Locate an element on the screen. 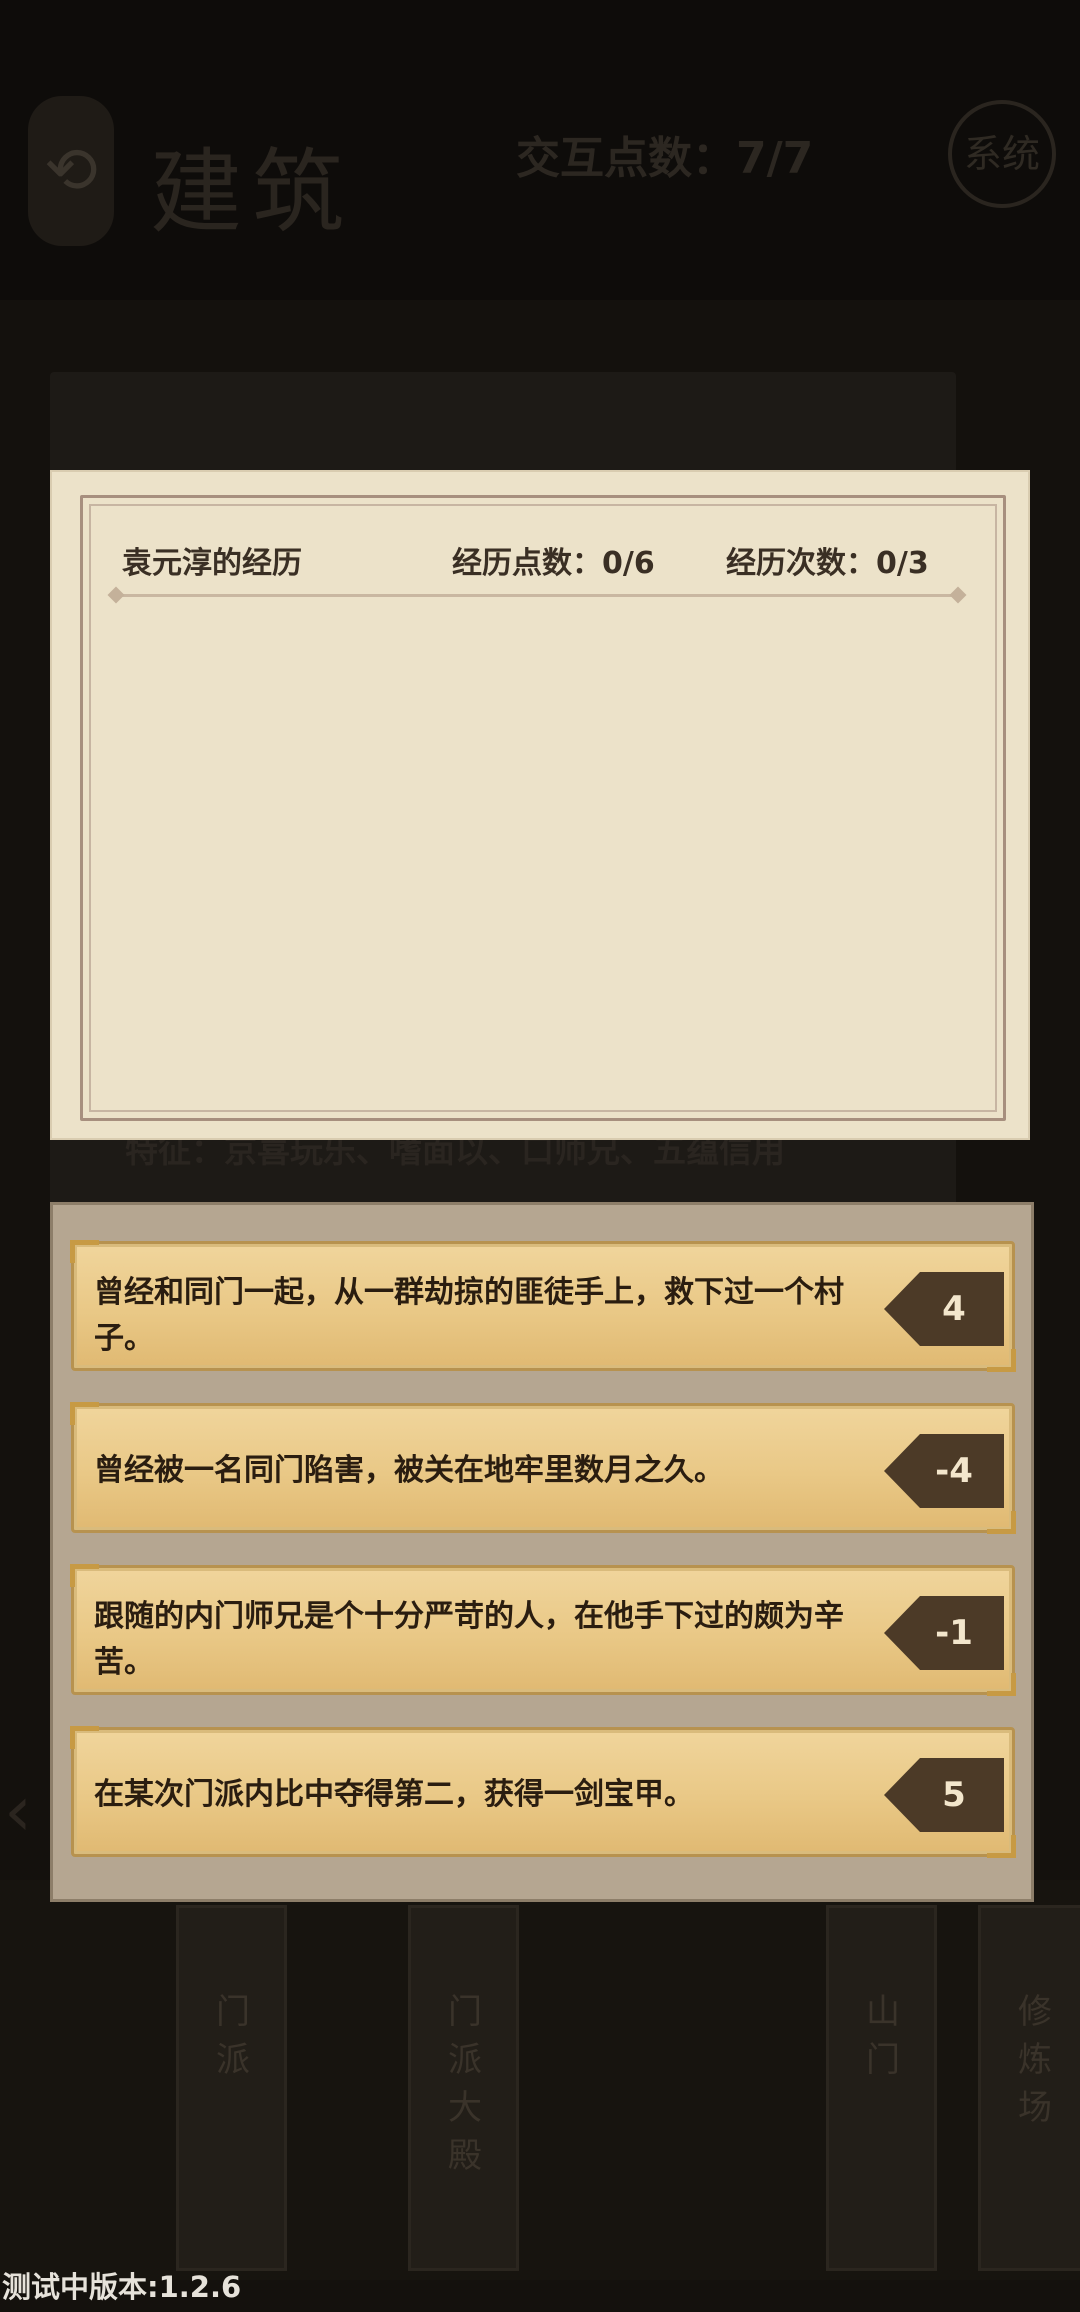 This screenshot has width=1080, height=2312. building-card: 修炼场 is located at coordinates (1029, 2088).